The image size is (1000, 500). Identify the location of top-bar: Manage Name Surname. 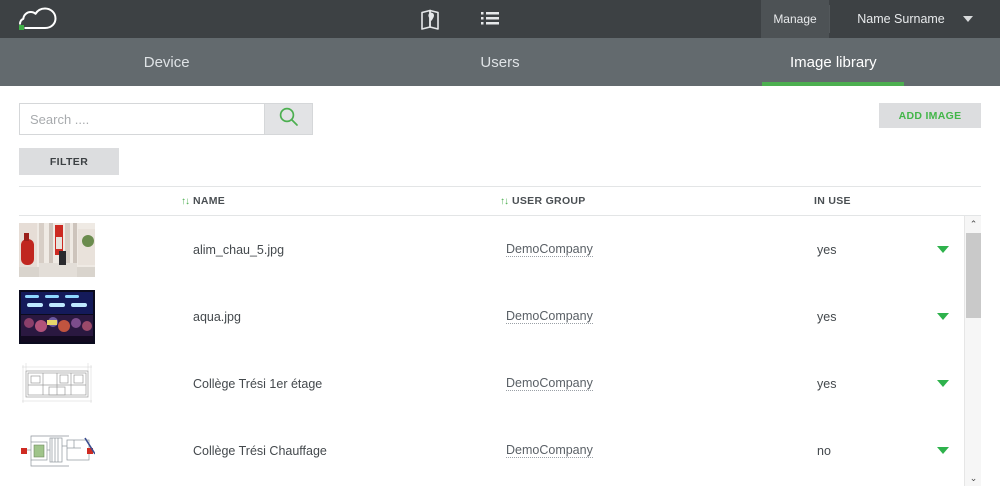
(500, 19).